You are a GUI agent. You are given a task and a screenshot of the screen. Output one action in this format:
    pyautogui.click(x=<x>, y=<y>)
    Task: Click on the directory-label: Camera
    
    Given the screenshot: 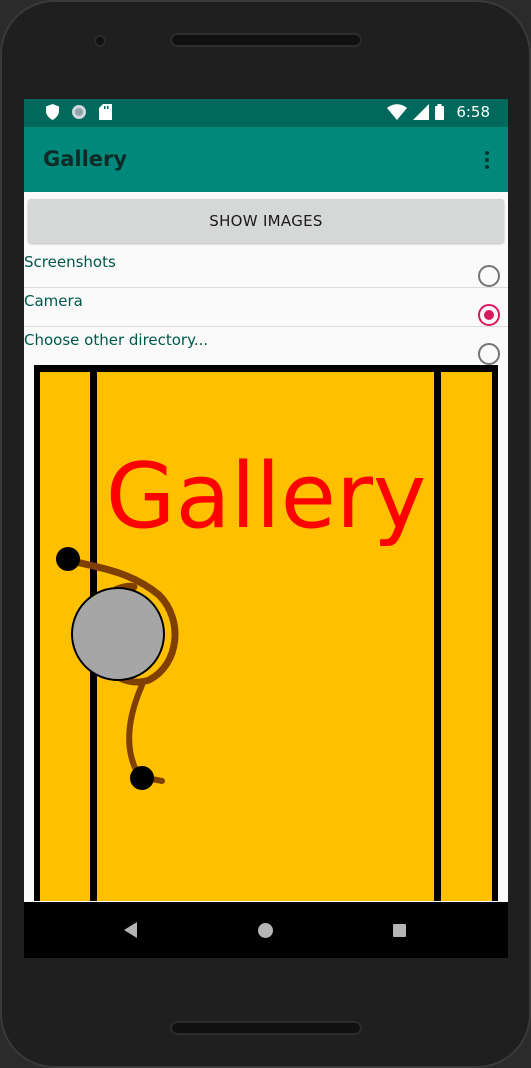 What is the action you would take?
    pyautogui.click(x=53, y=301)
    